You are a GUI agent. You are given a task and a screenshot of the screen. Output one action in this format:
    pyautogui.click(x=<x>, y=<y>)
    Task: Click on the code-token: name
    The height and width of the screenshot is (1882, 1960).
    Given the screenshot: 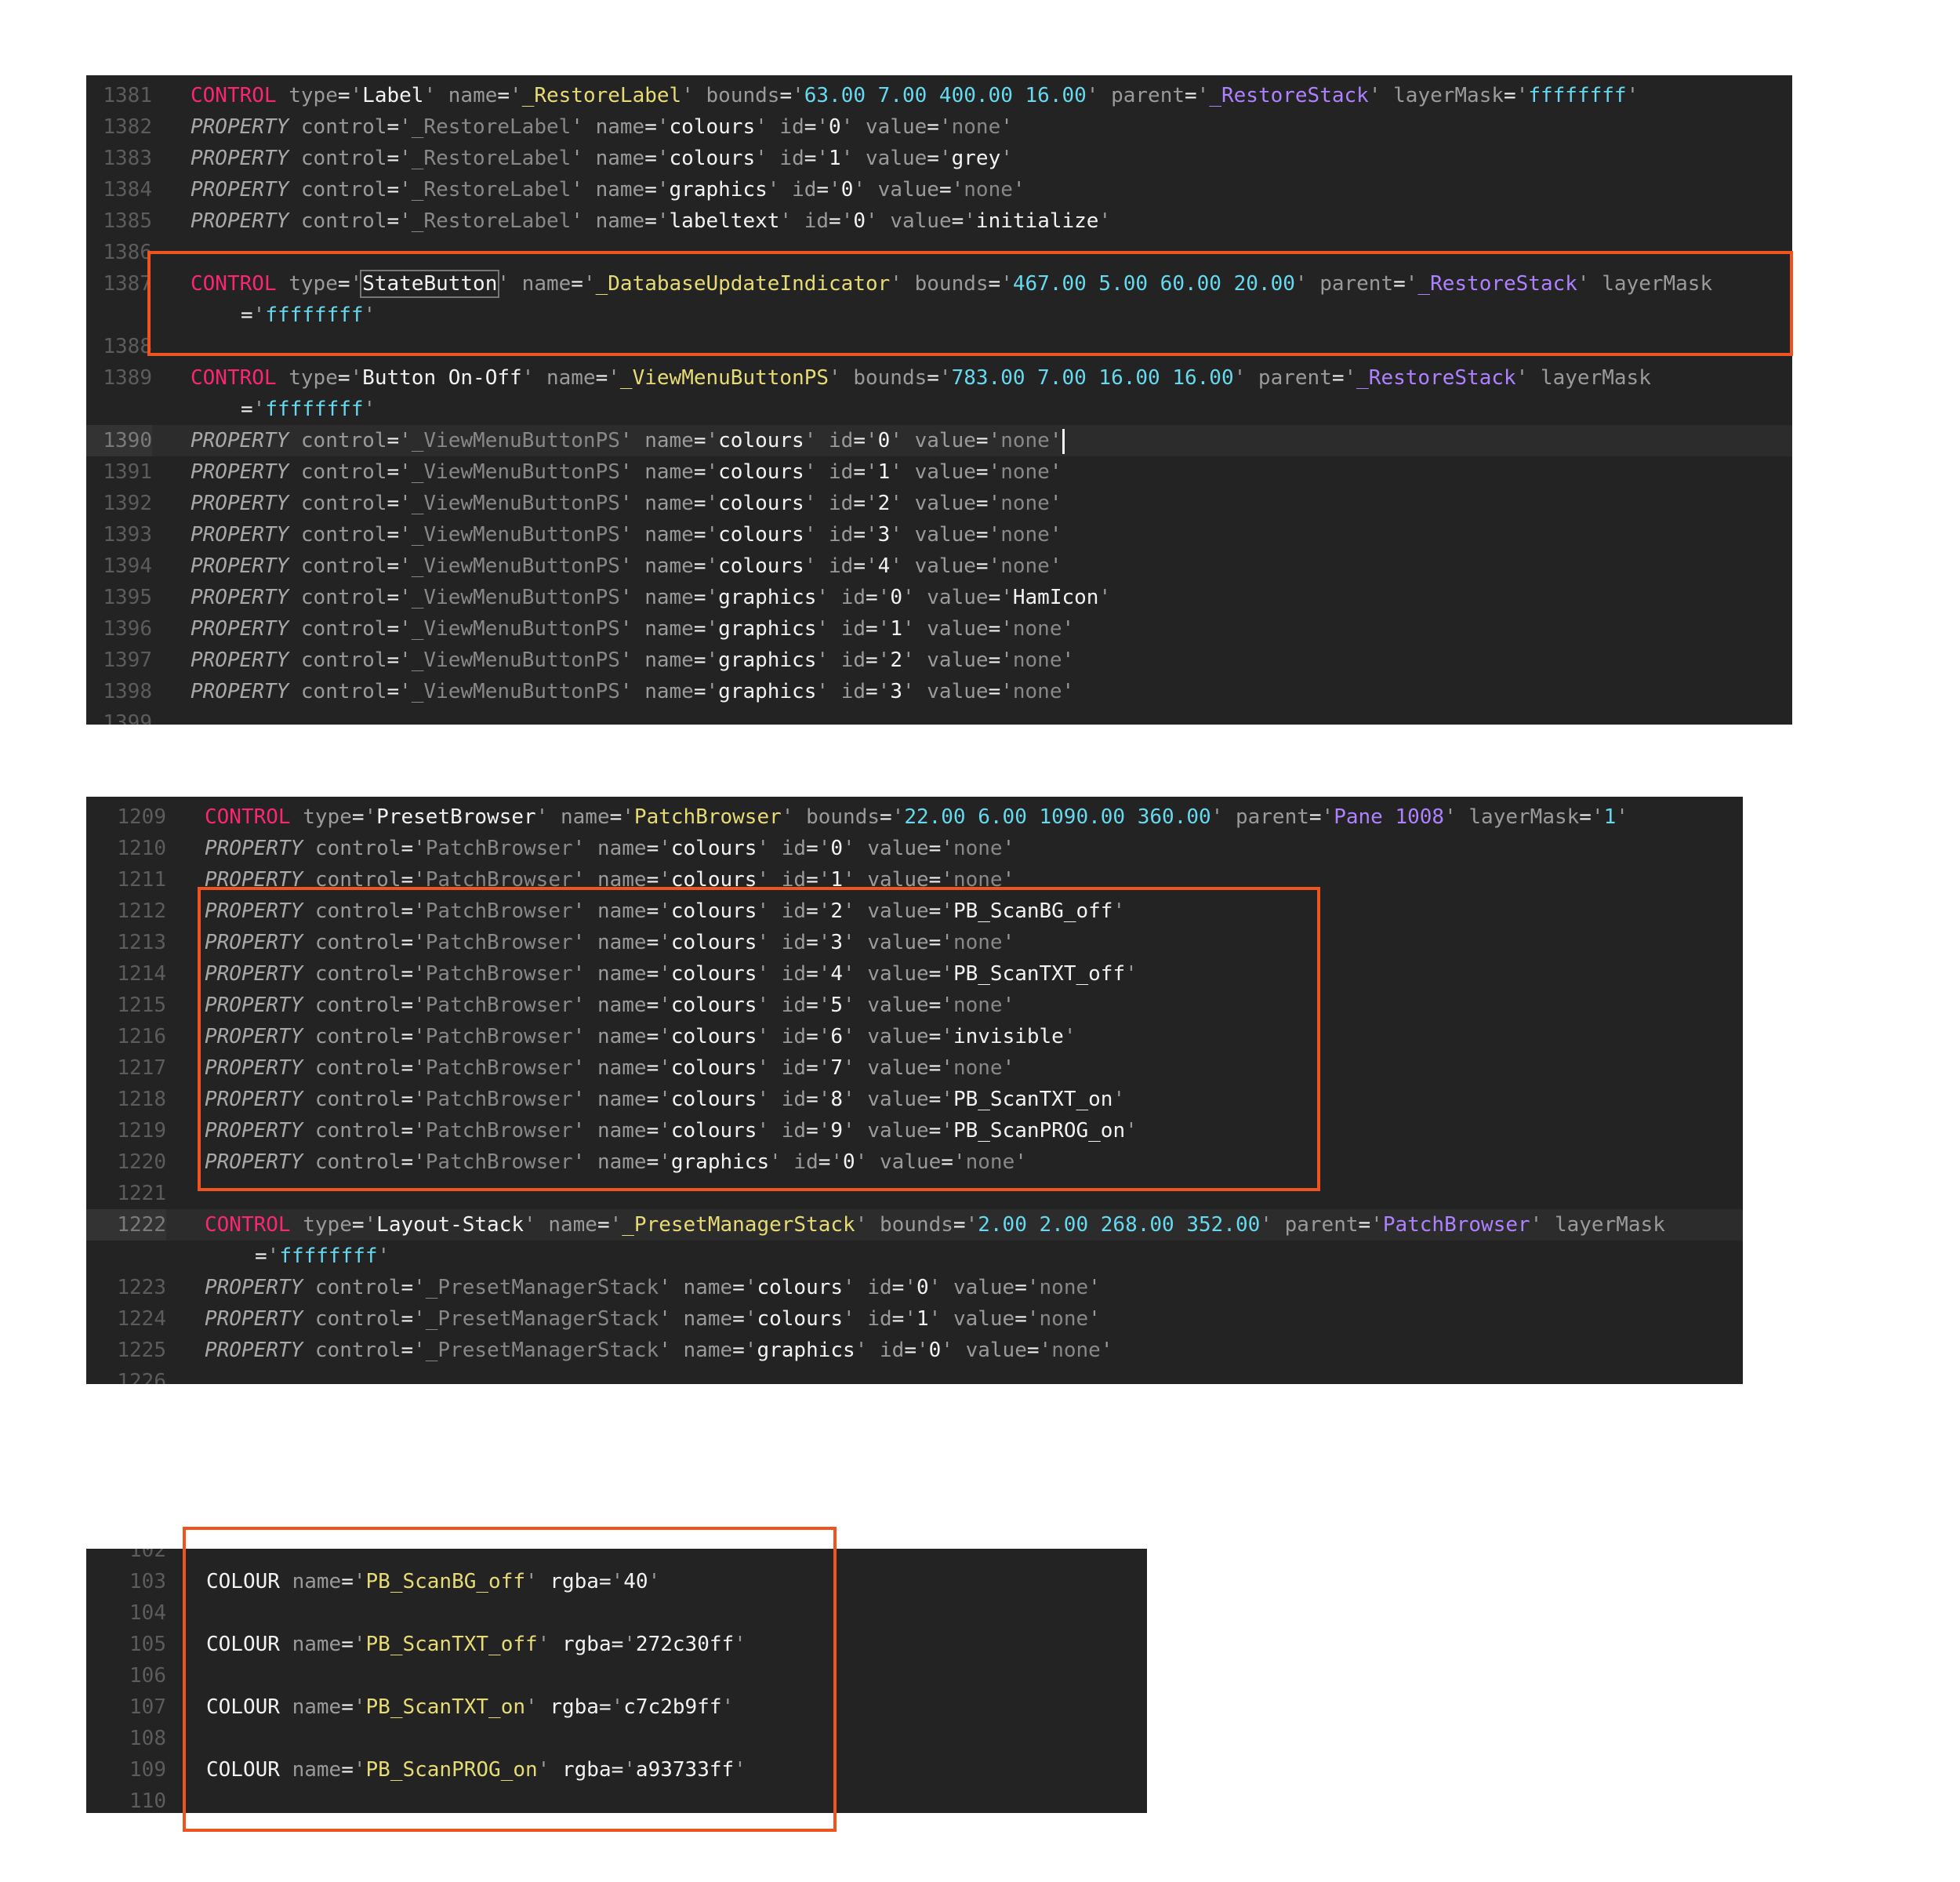 What is the action you would take?
    pyautogui.click(x=546, y=284)
    